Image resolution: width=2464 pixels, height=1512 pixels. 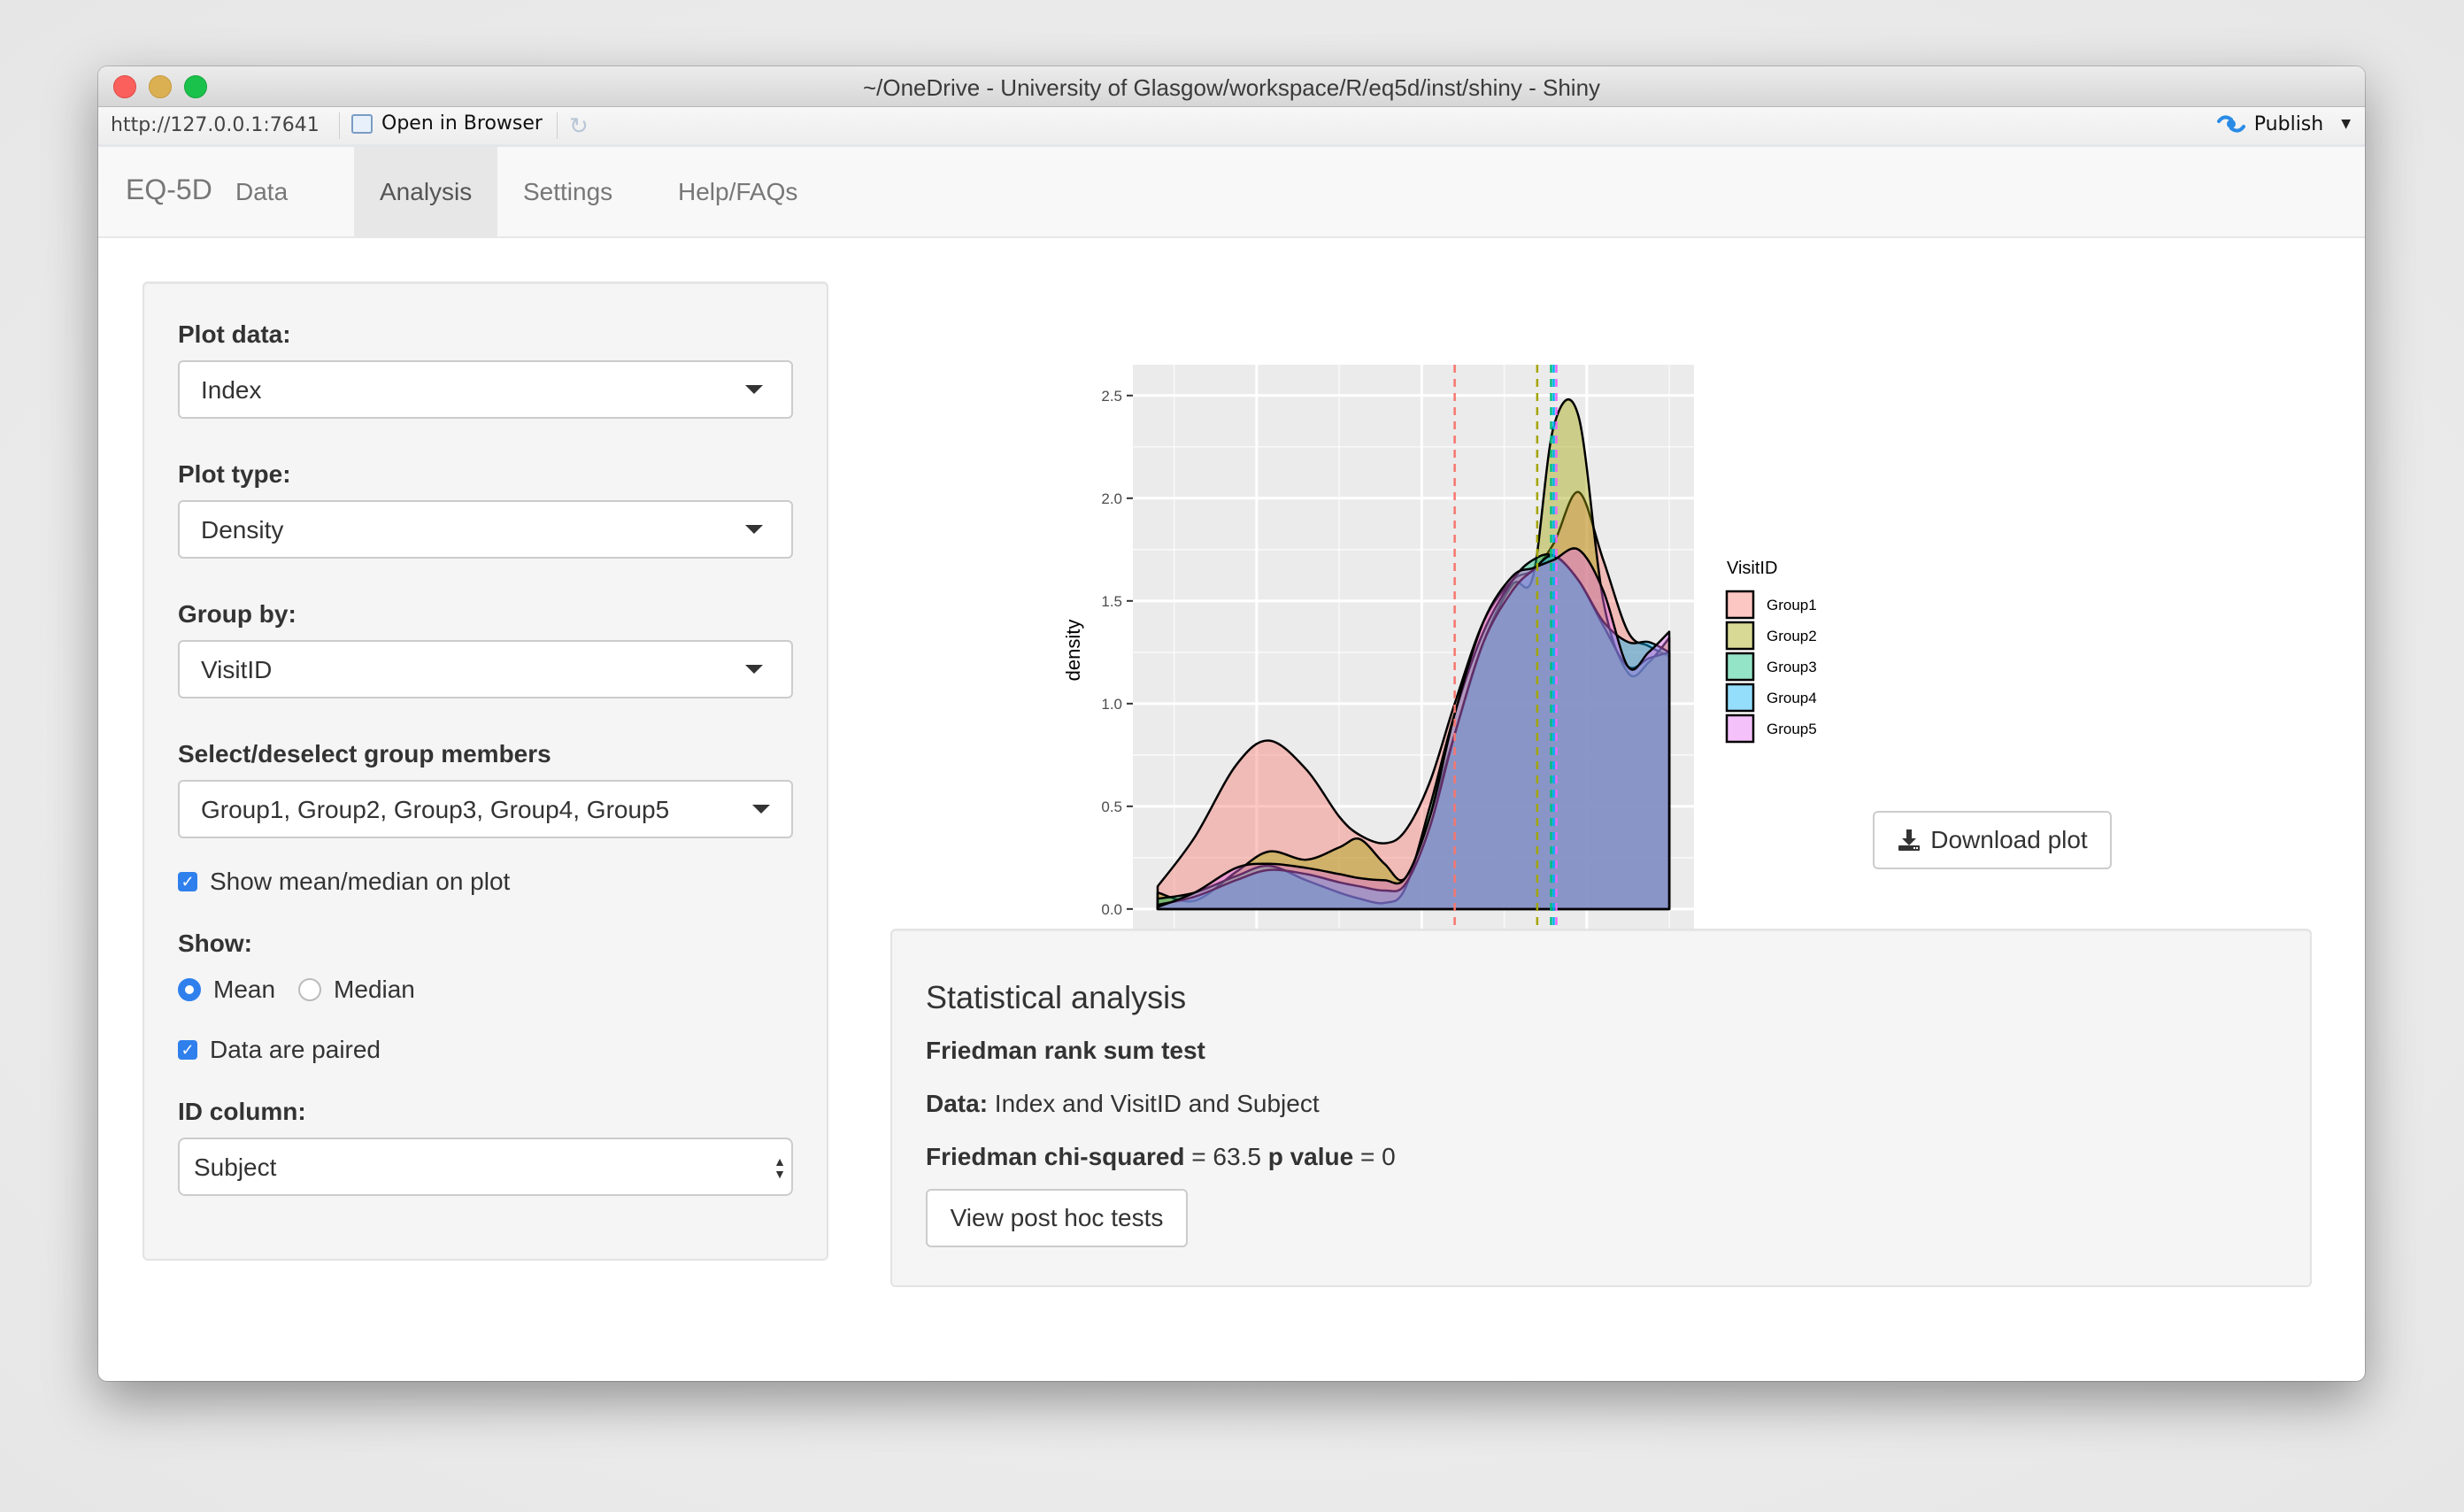 I want to click on legend-label-group4: Group4, so click(x=1792, y=698).